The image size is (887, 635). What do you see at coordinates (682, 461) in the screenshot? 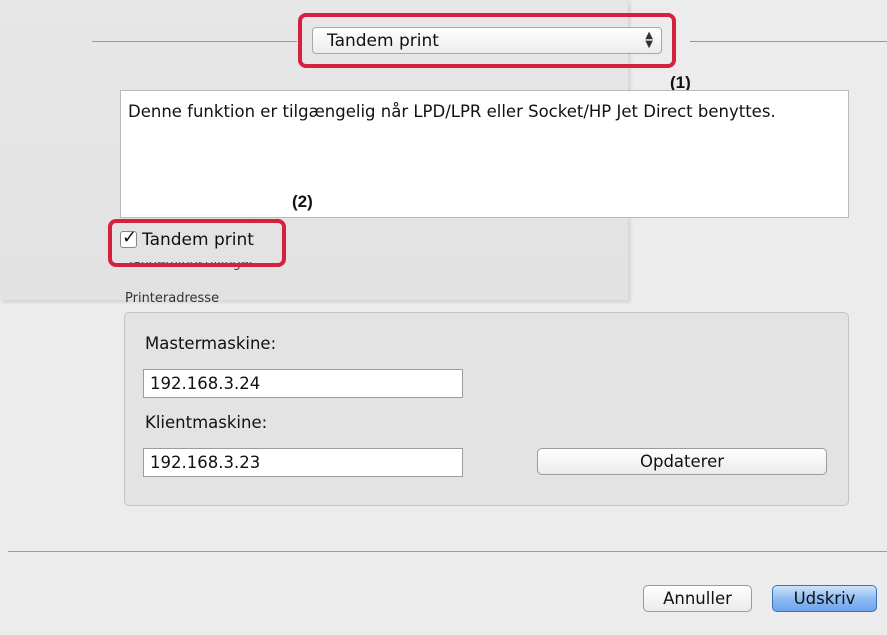
I see `update-button: Opdaterer` at bounding box center [682, 461].